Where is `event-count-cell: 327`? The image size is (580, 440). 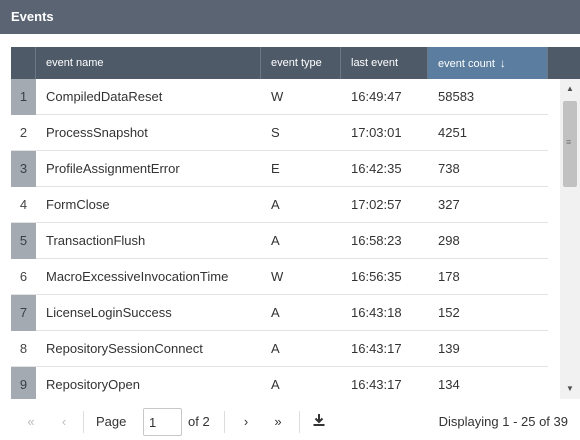 event-count-cell: 327 is located at coordinates (449, 204).